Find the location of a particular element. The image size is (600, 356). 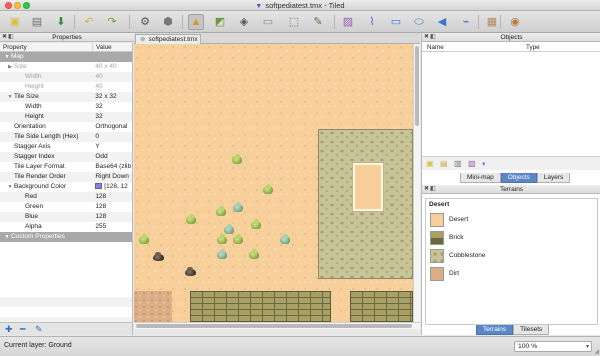

property-value: [128, 12 is located at coordinates (112, 187).